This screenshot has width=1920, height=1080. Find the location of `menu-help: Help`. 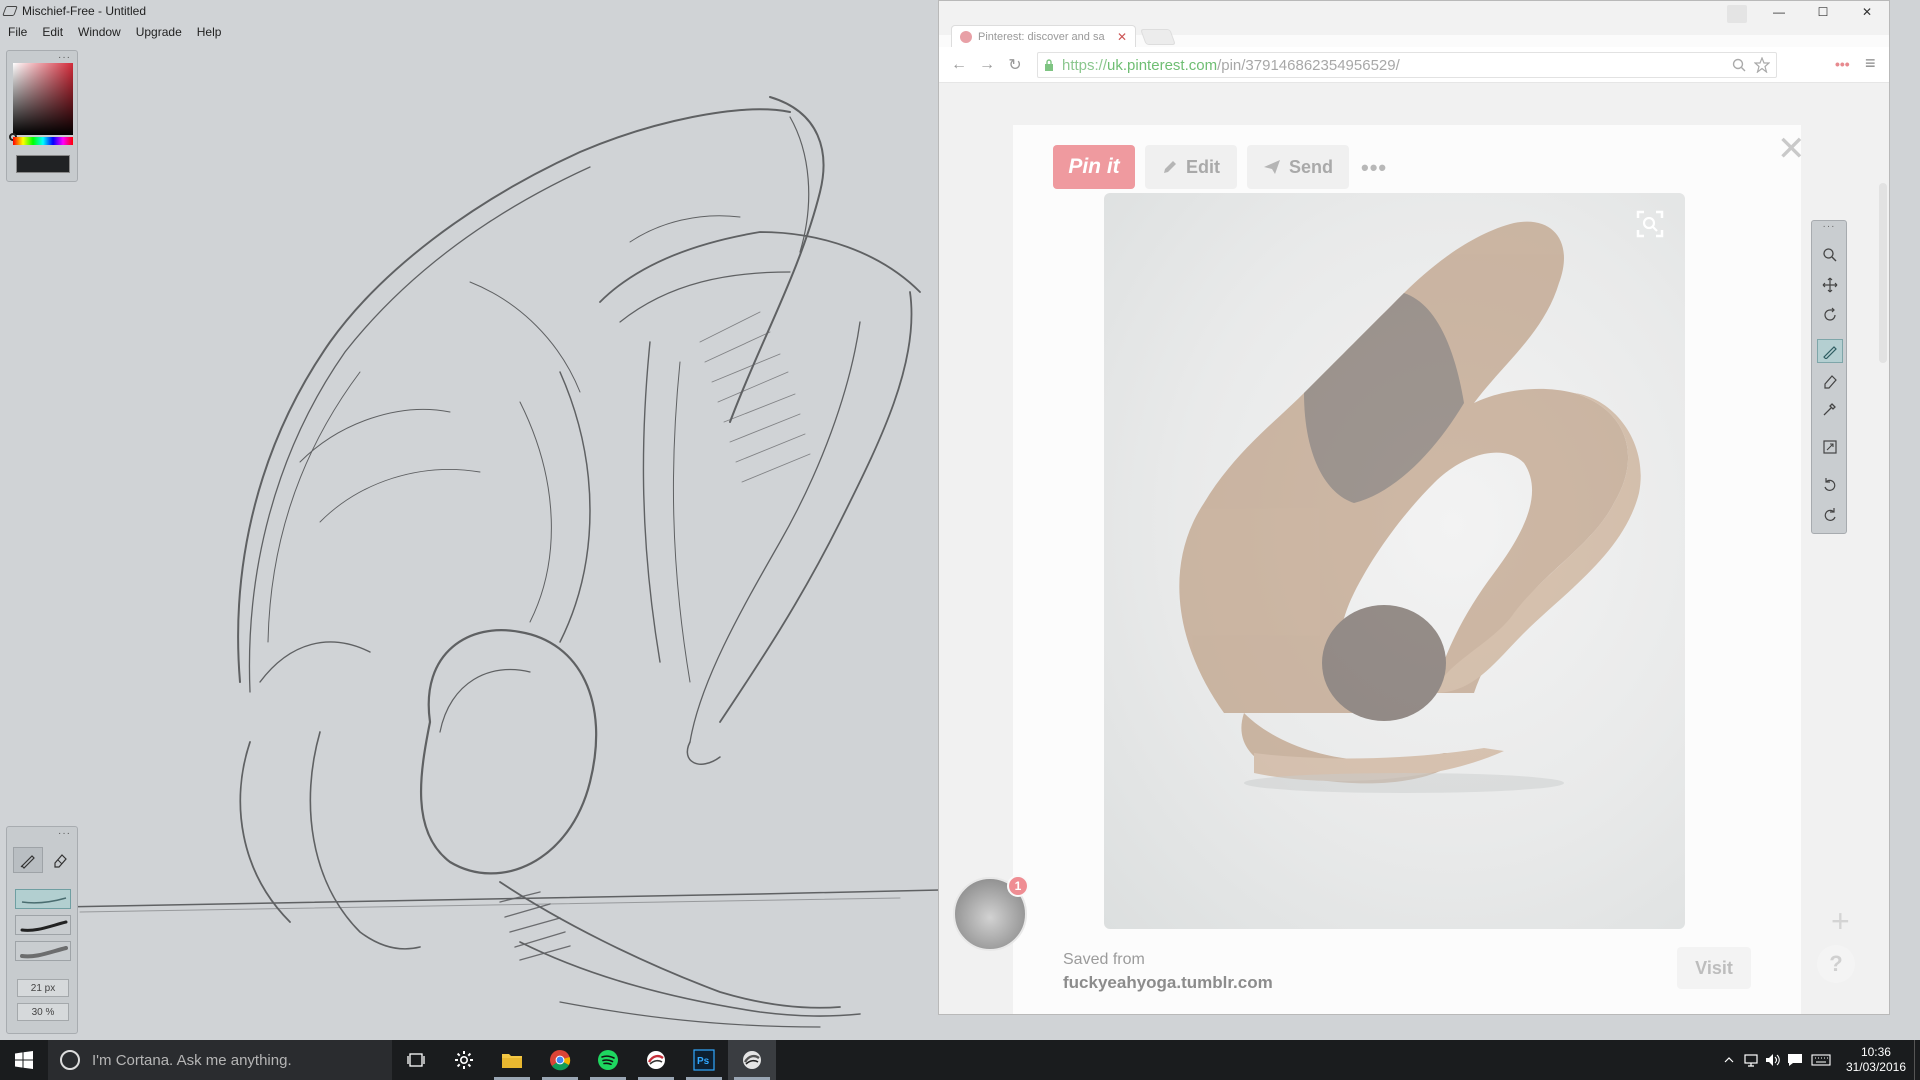

menu-help: Help is located at coordinates (209, 32).